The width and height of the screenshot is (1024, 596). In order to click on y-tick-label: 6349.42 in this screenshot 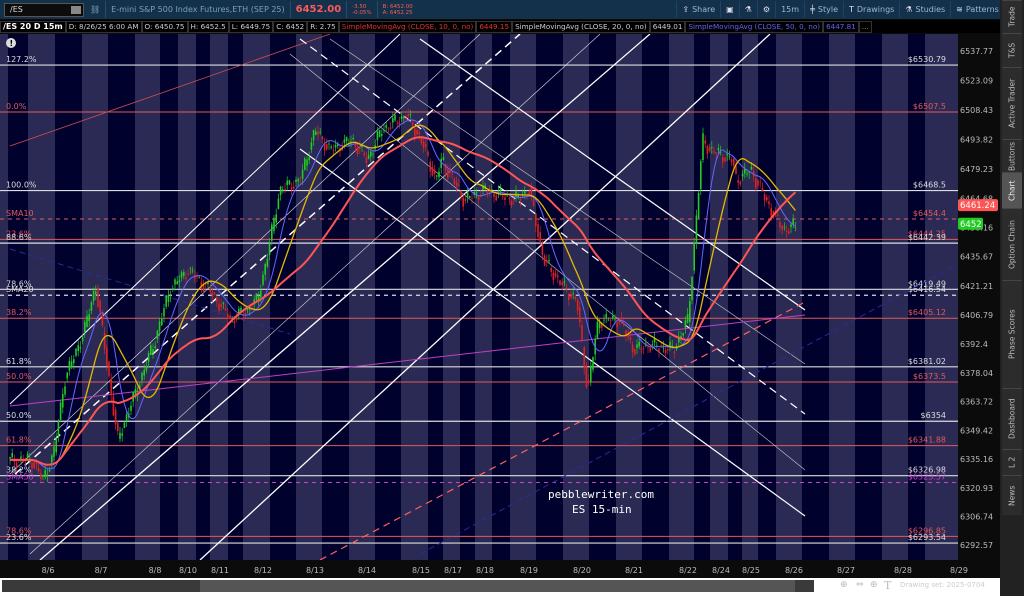, I will do `click(976, 430)`.